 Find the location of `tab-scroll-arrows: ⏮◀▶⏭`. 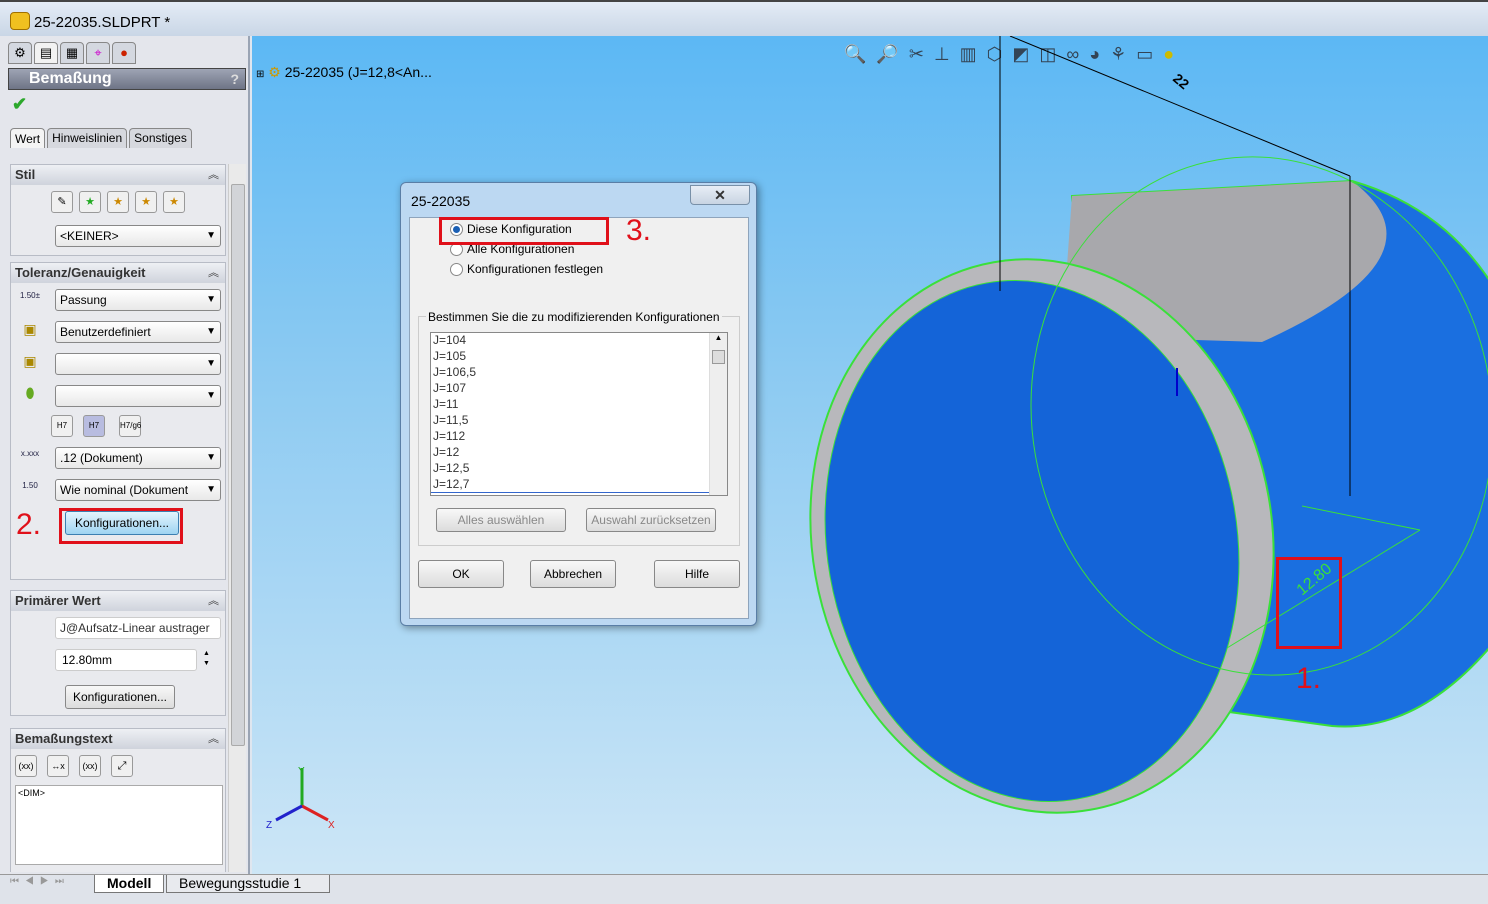

tab-scroll-arrows: ⏮◀▶⏭ is located at coordinates (40, 881).